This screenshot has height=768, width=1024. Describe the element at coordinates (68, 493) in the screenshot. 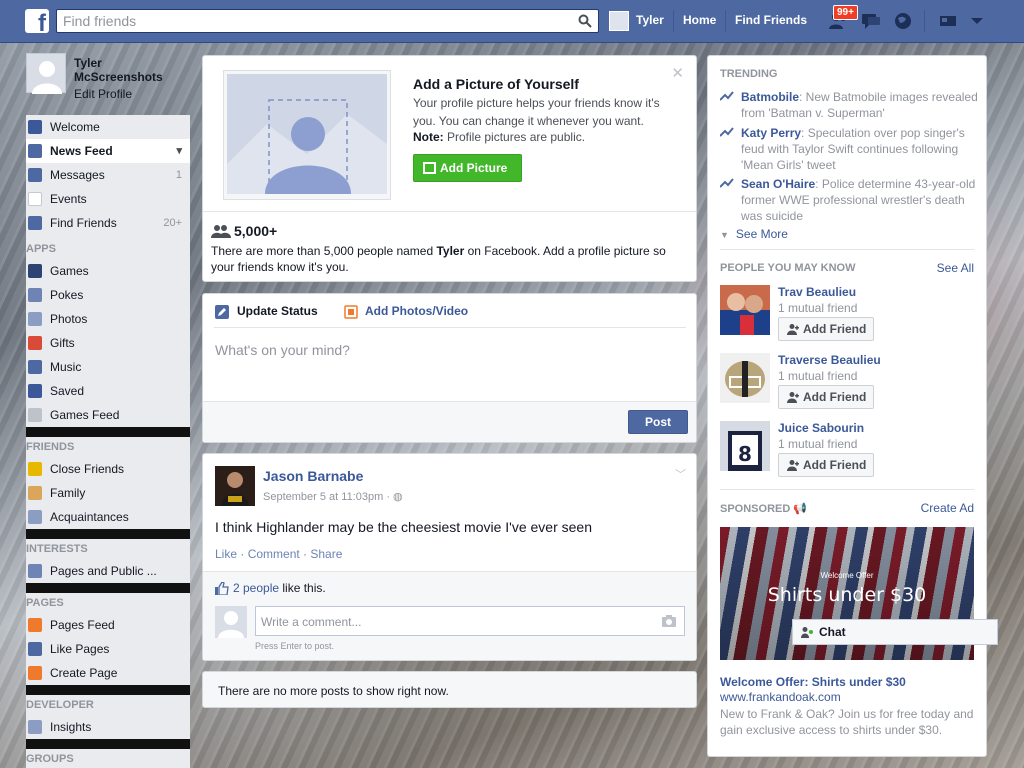

I see `sidebar-item-label: Family` at that location.